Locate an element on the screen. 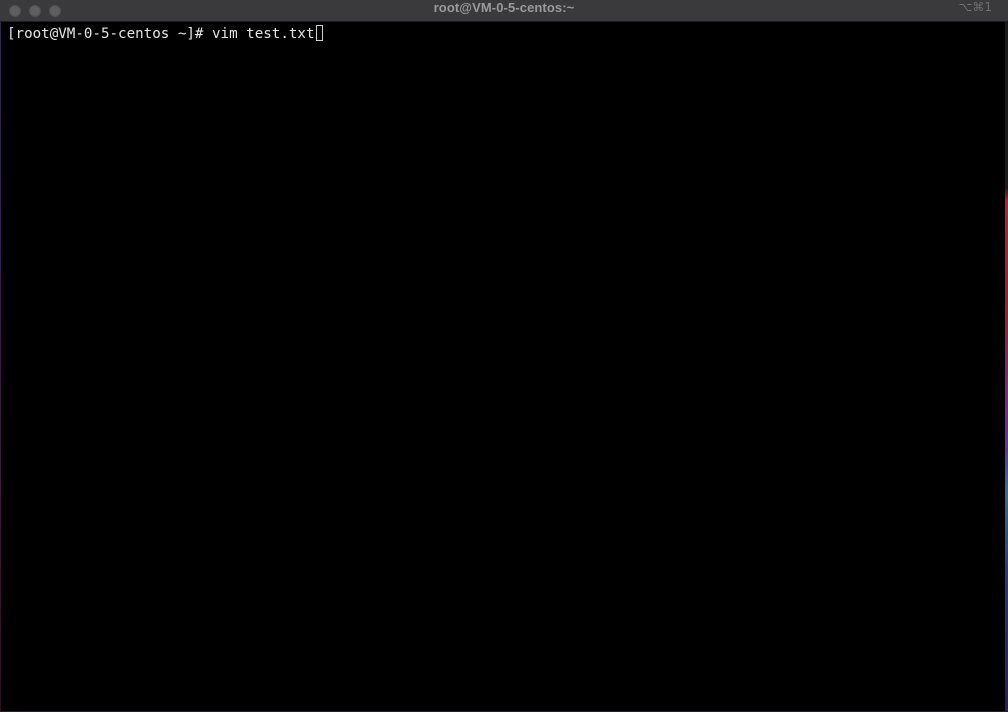  window-edge-left is located at coordinates (0, 367).